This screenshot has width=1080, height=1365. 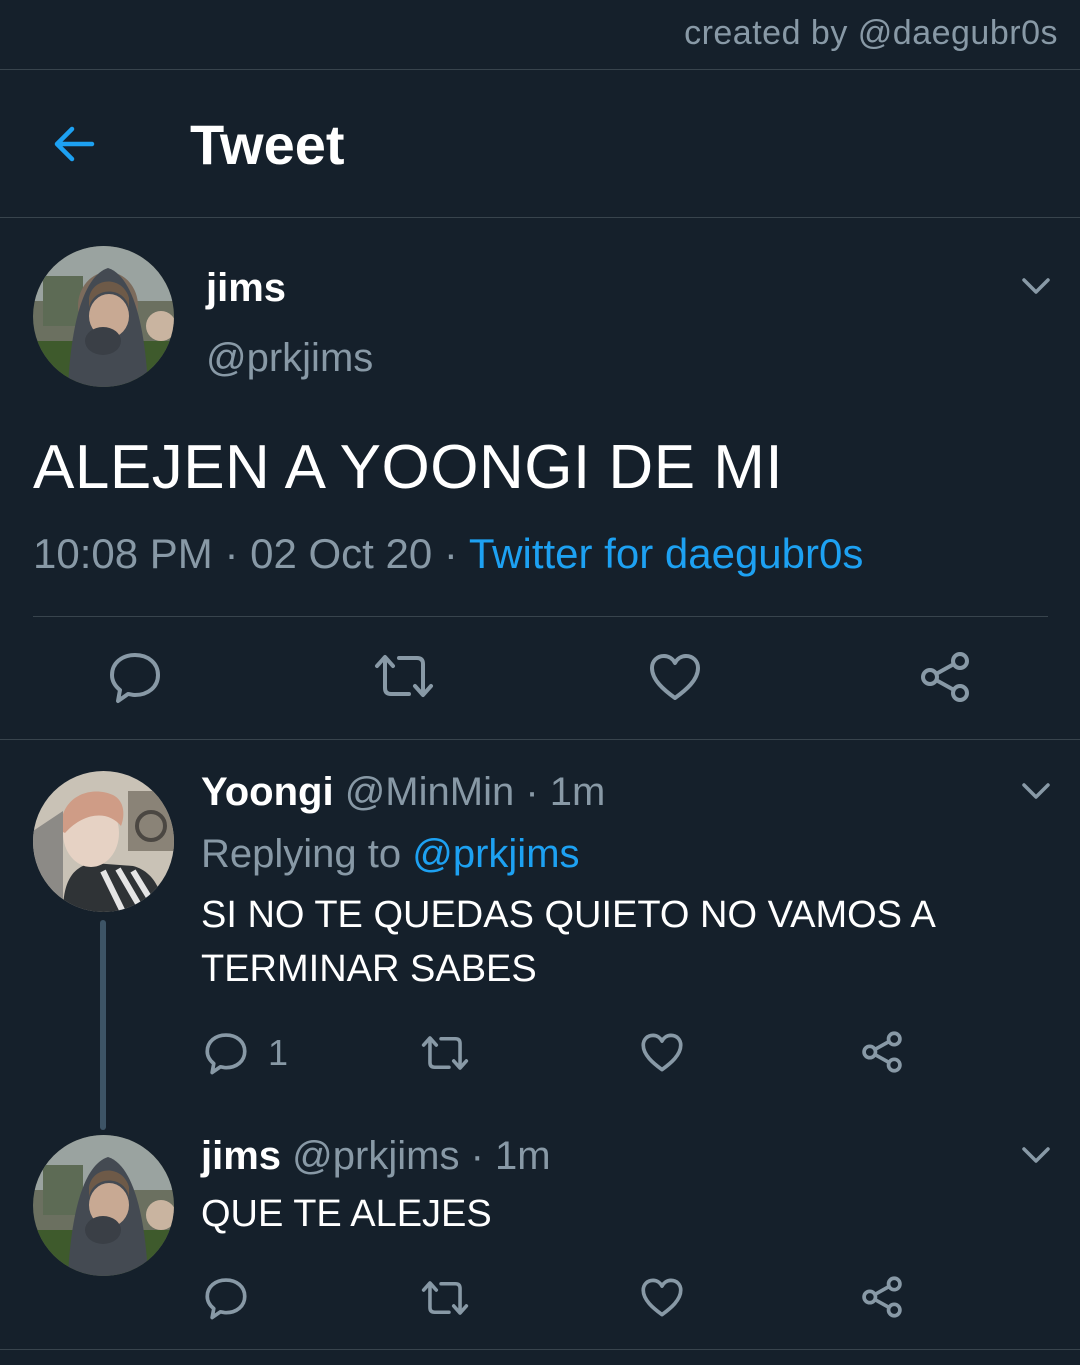 I want to click on thread-connector, so click(x=103, y=1025).